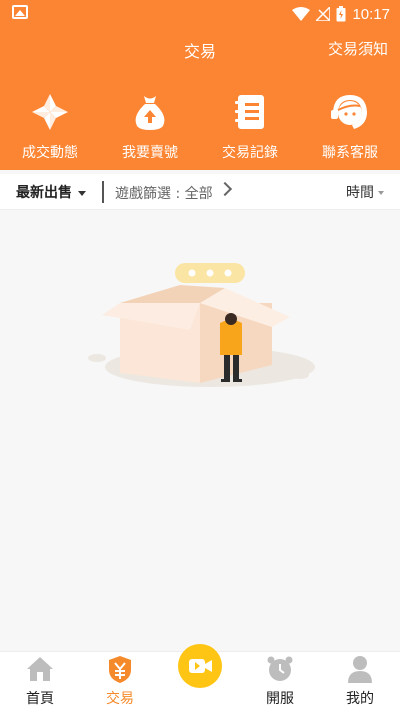 This screenshot has height=711, width=400. Describe the element at coordinates (164, 193) in the screenshot. I see `game-filter: 遊戲篩選 : 全部` at that location.